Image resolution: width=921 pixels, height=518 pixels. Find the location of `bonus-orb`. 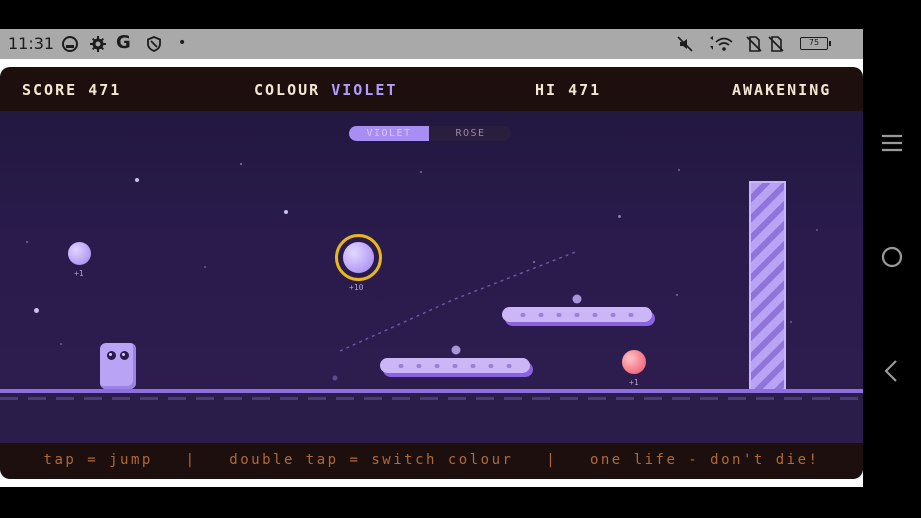

bonus-orb is located at coordinates (358, 257).